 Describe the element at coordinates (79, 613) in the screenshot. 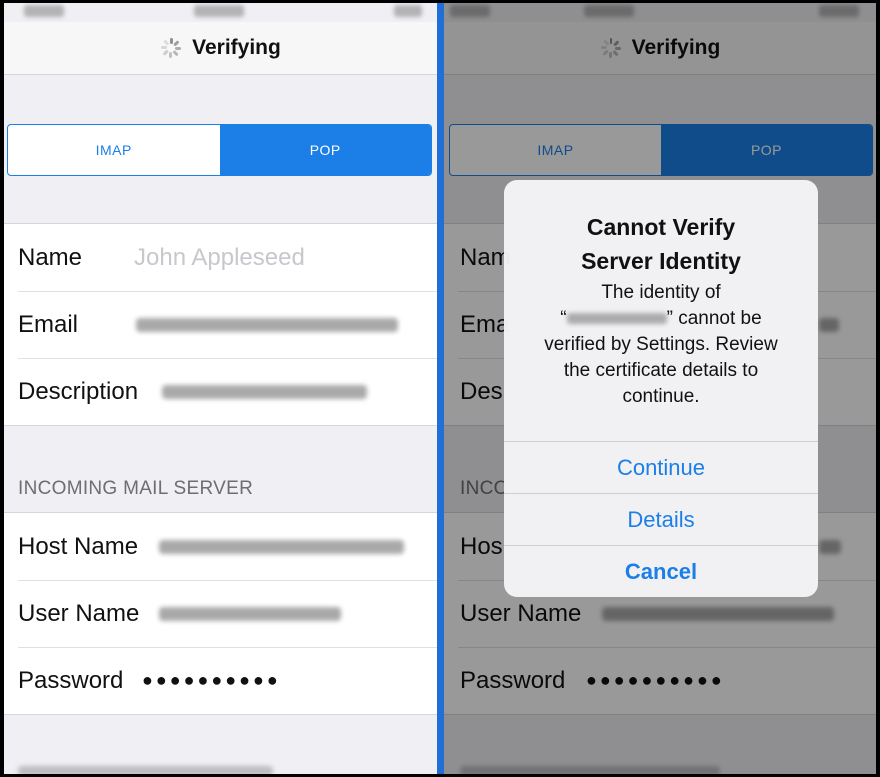

I see `username-label: User Name` at that location.